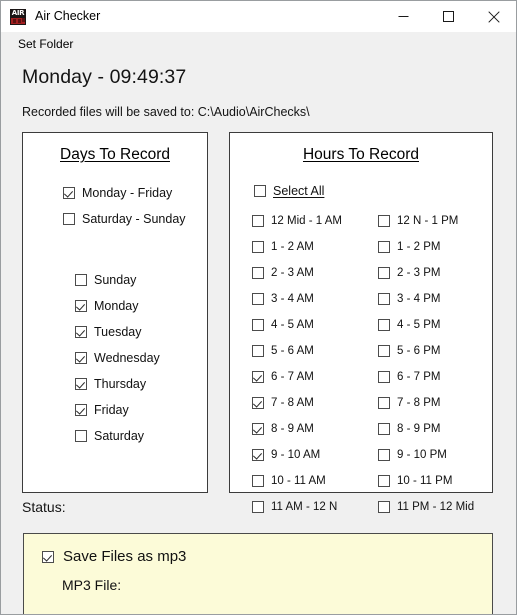  I want to click on hour-5-6-am-row: 5 - 6 AM, so click(283, 351).